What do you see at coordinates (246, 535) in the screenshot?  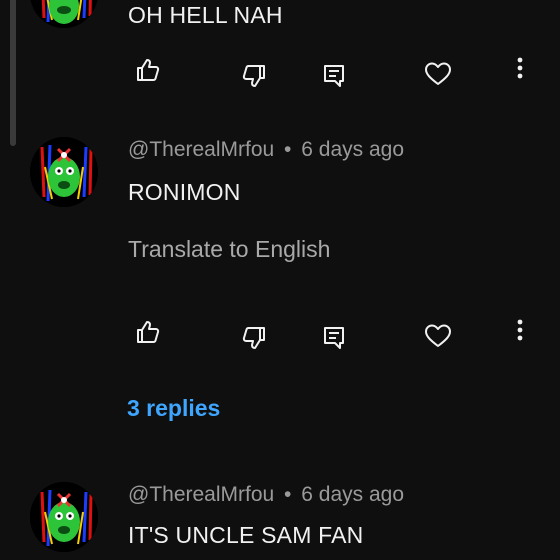 I see `comment-text: IT'S UNCLE SAM FAN` at bounding box center [246, 535].